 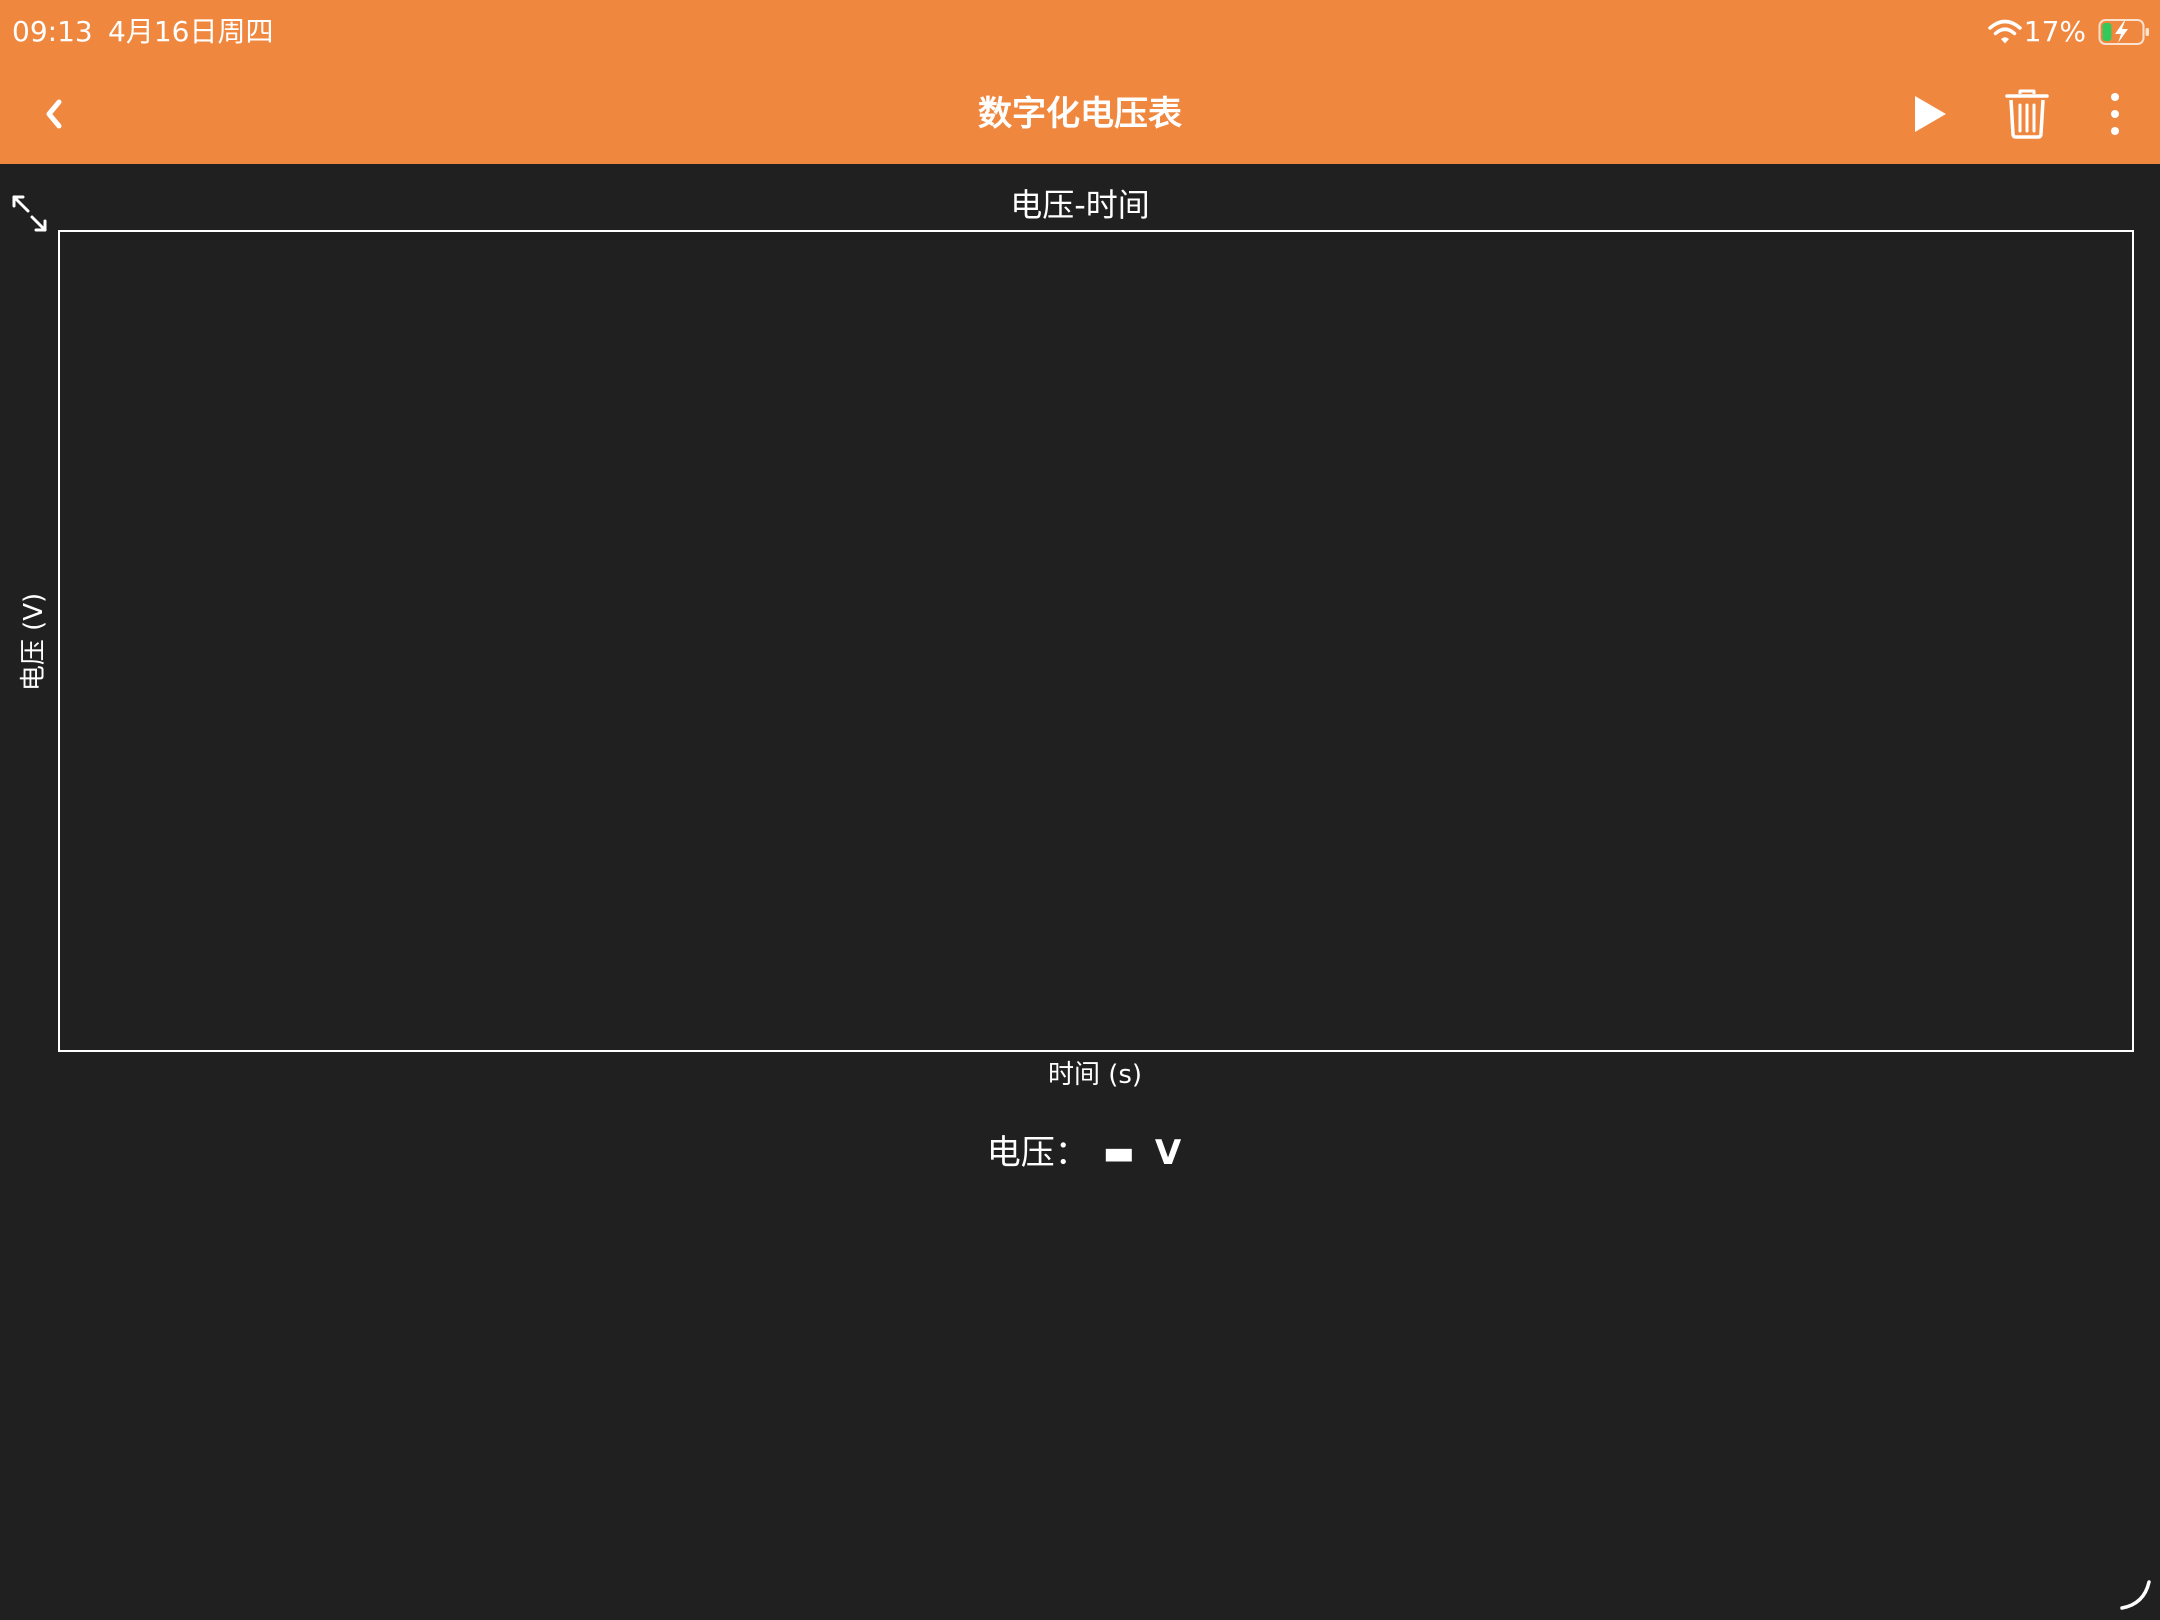 What do you see at coordinates (2054, 31) in the screenshot?
I see `battery-percent: 17%` at bounding box center [2054, 31].